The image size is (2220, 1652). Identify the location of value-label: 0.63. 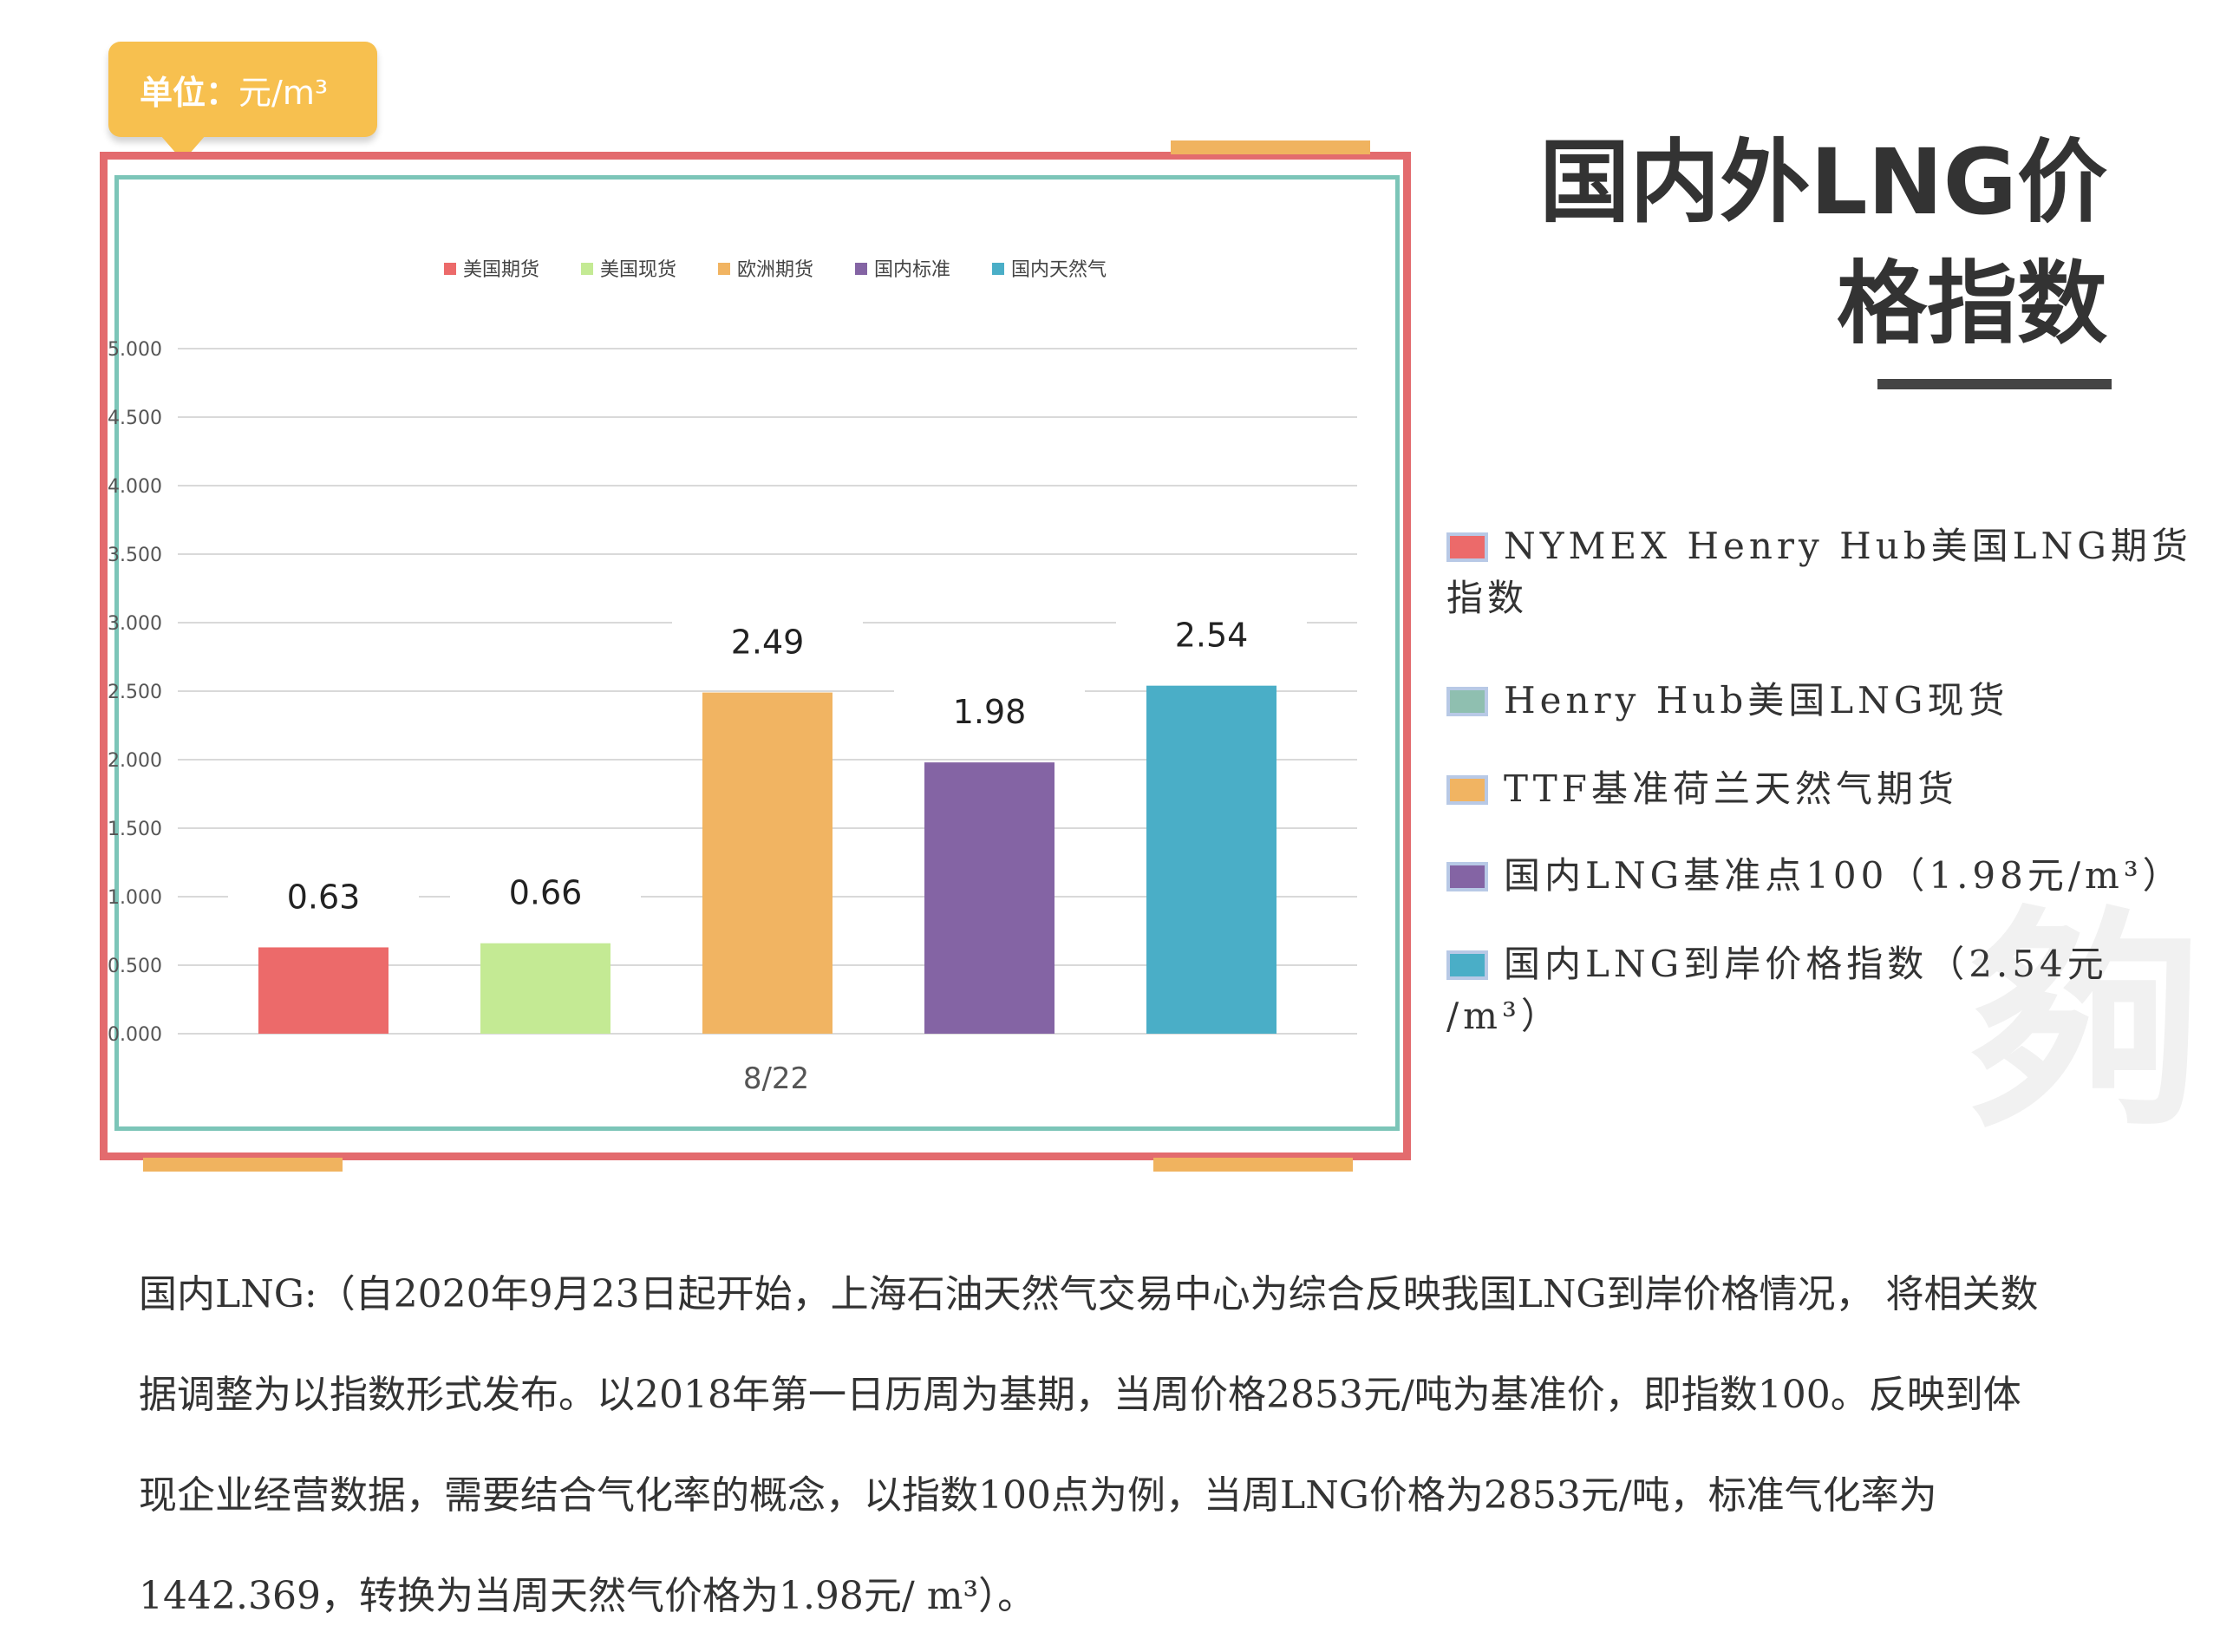
(324, 897).